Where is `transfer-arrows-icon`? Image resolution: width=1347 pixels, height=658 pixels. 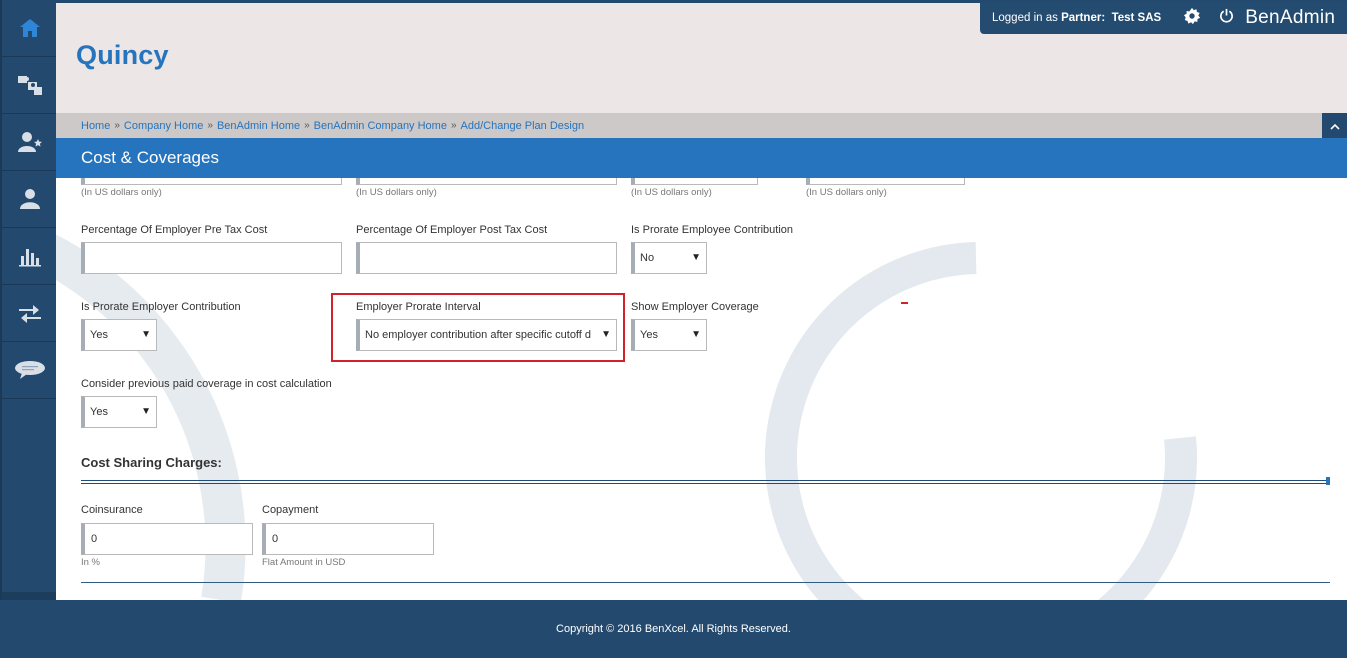 transfer-arrows-icon is located at coordinates (30, 313).